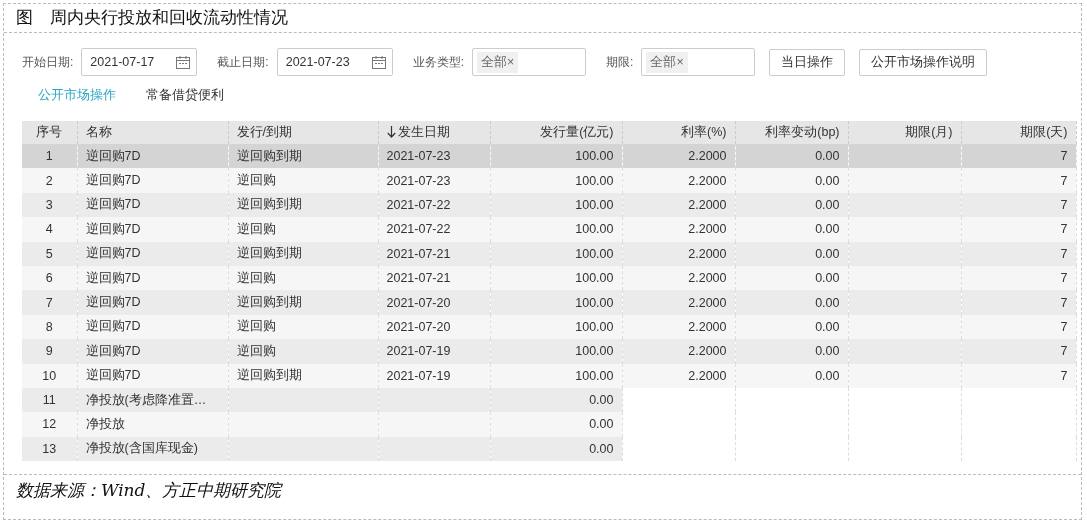 The image size is (1087, 528). I want to click on column-header: 期限(月), so click(904, 132).